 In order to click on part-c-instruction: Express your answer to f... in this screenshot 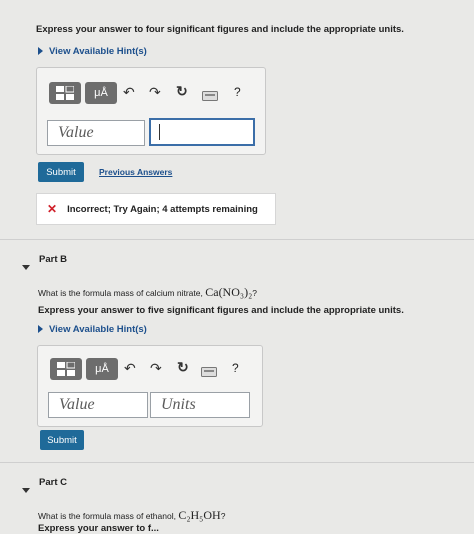, I will do `click(98, 528)`.